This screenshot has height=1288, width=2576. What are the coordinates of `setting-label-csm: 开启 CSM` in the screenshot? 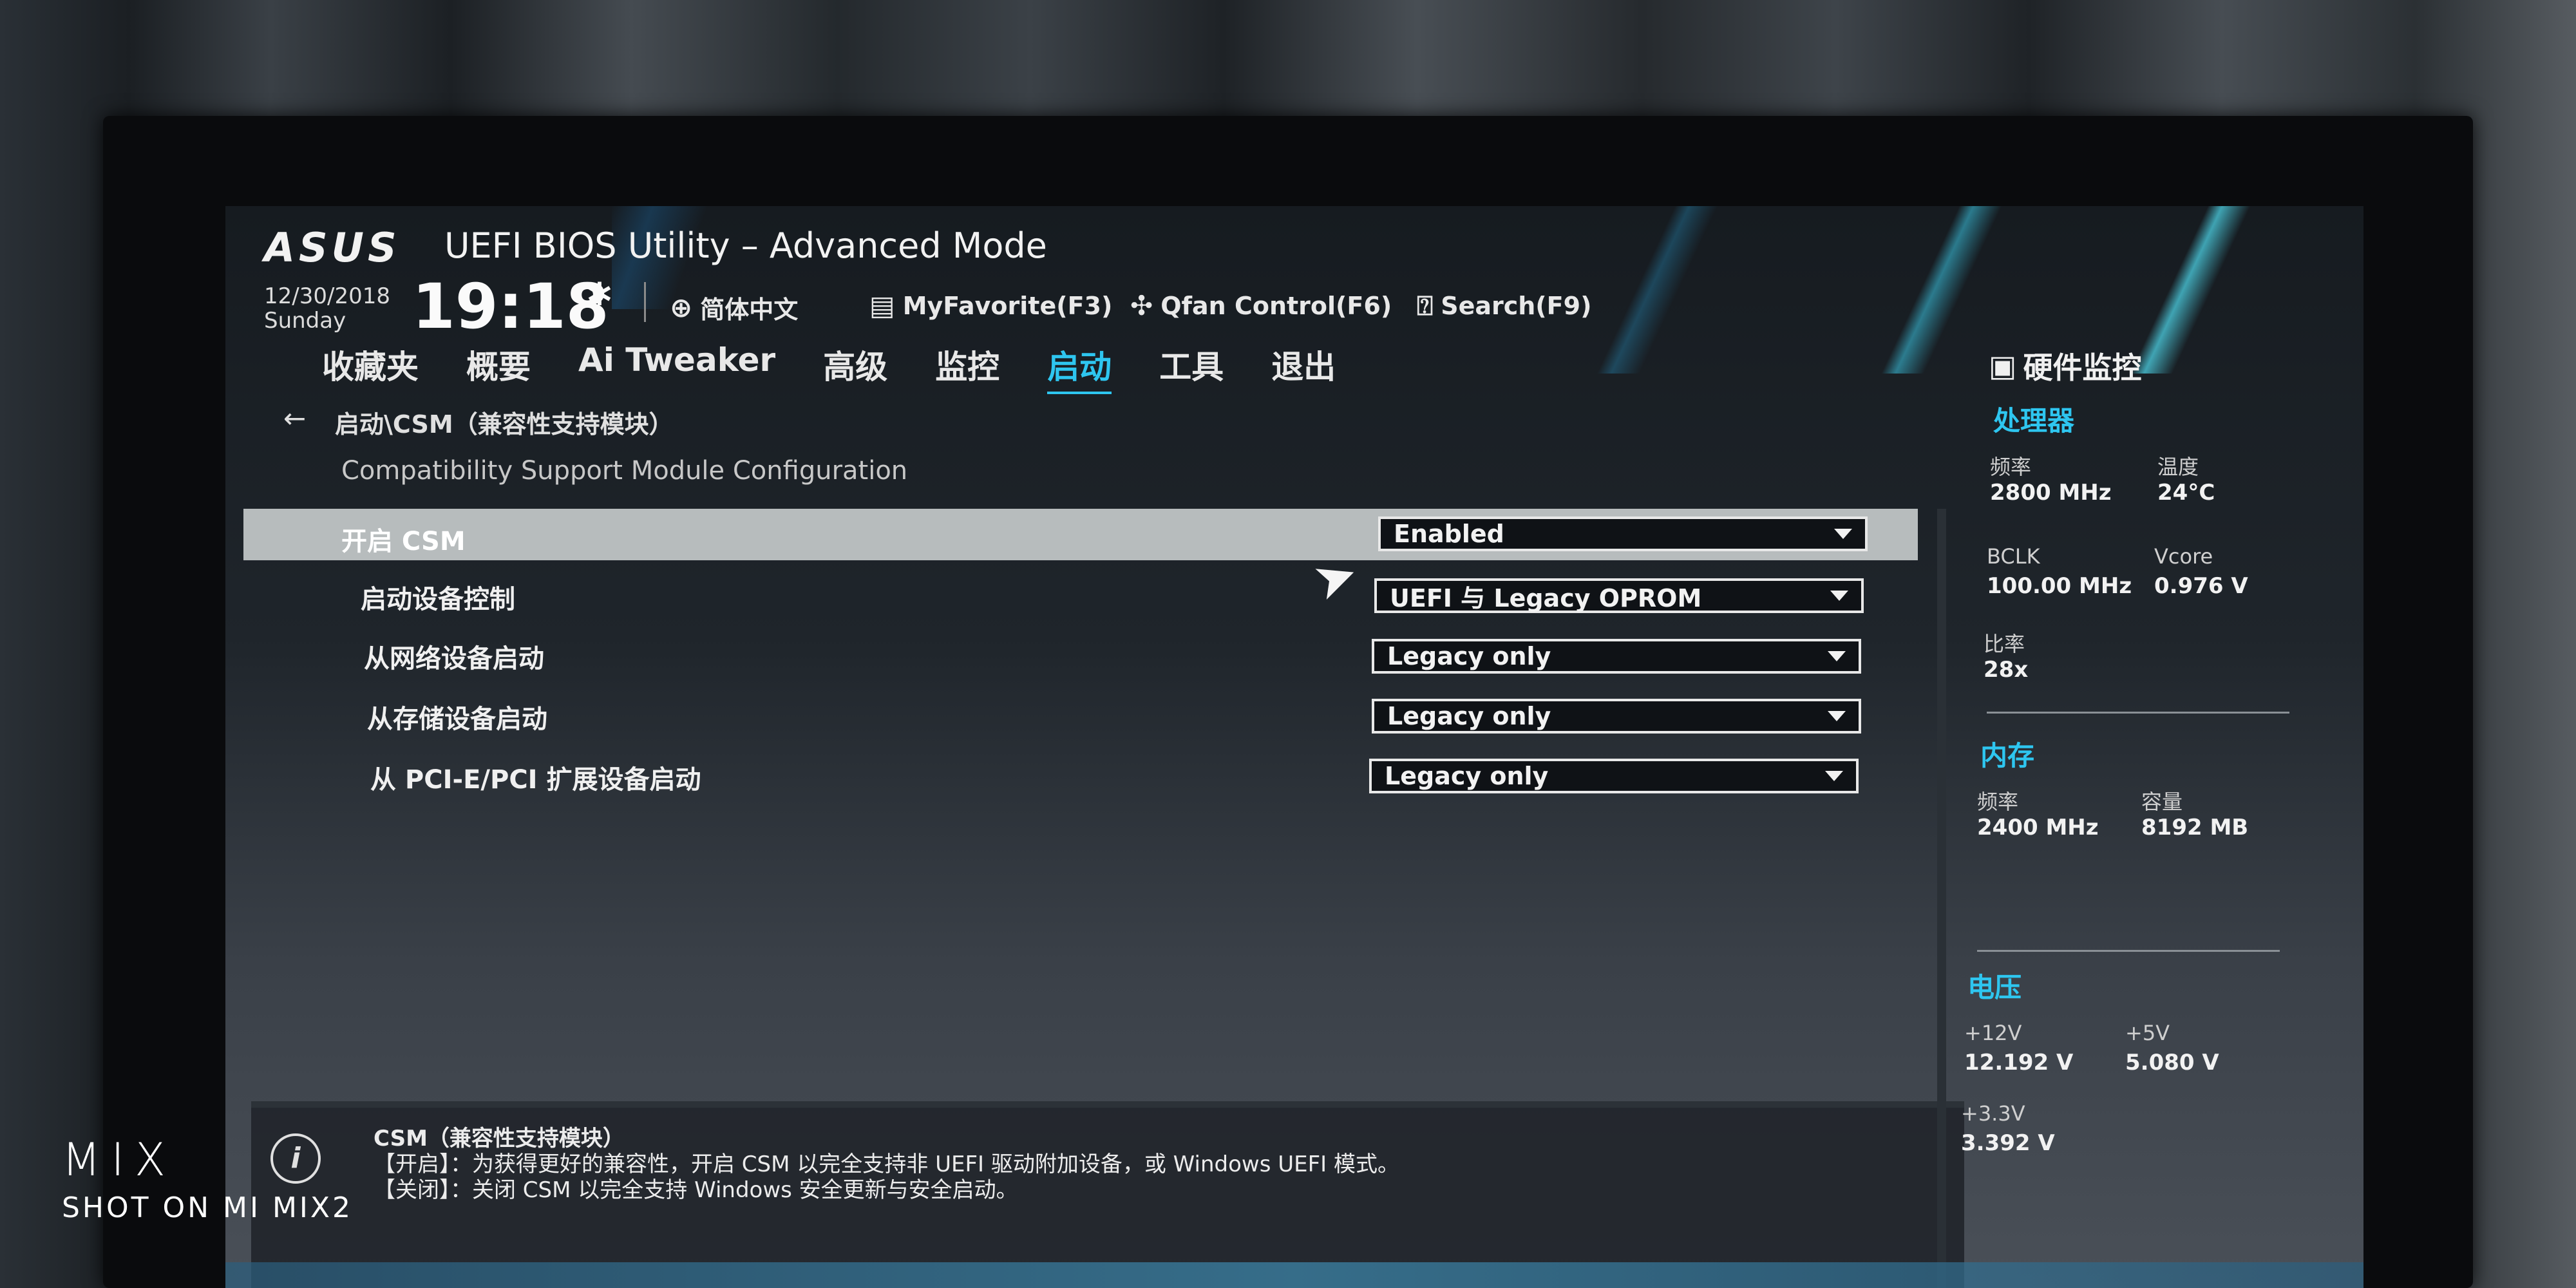 It's located at (403, 539).